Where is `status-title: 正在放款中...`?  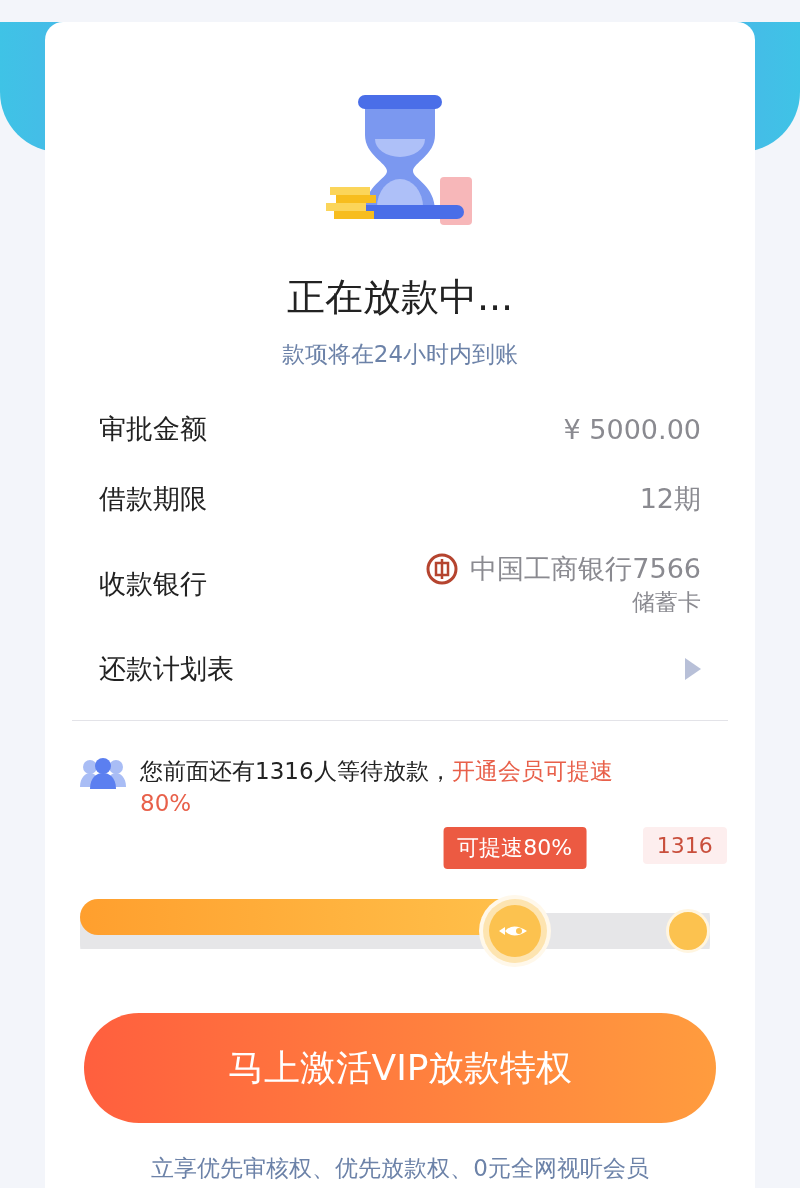 status-title: 正在放款中... is located at coordinates (400, 297).